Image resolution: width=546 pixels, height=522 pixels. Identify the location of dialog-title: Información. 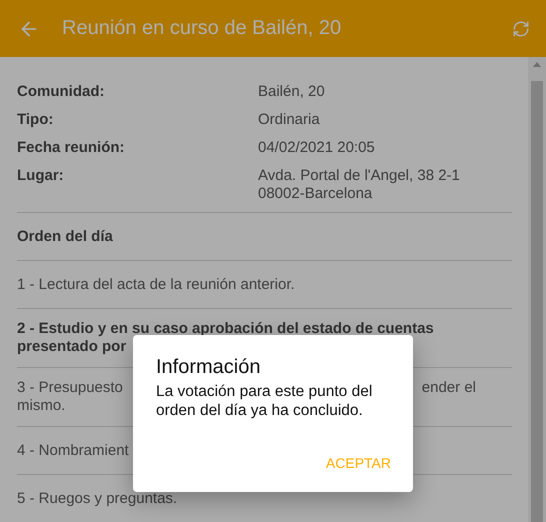
(209, 367).